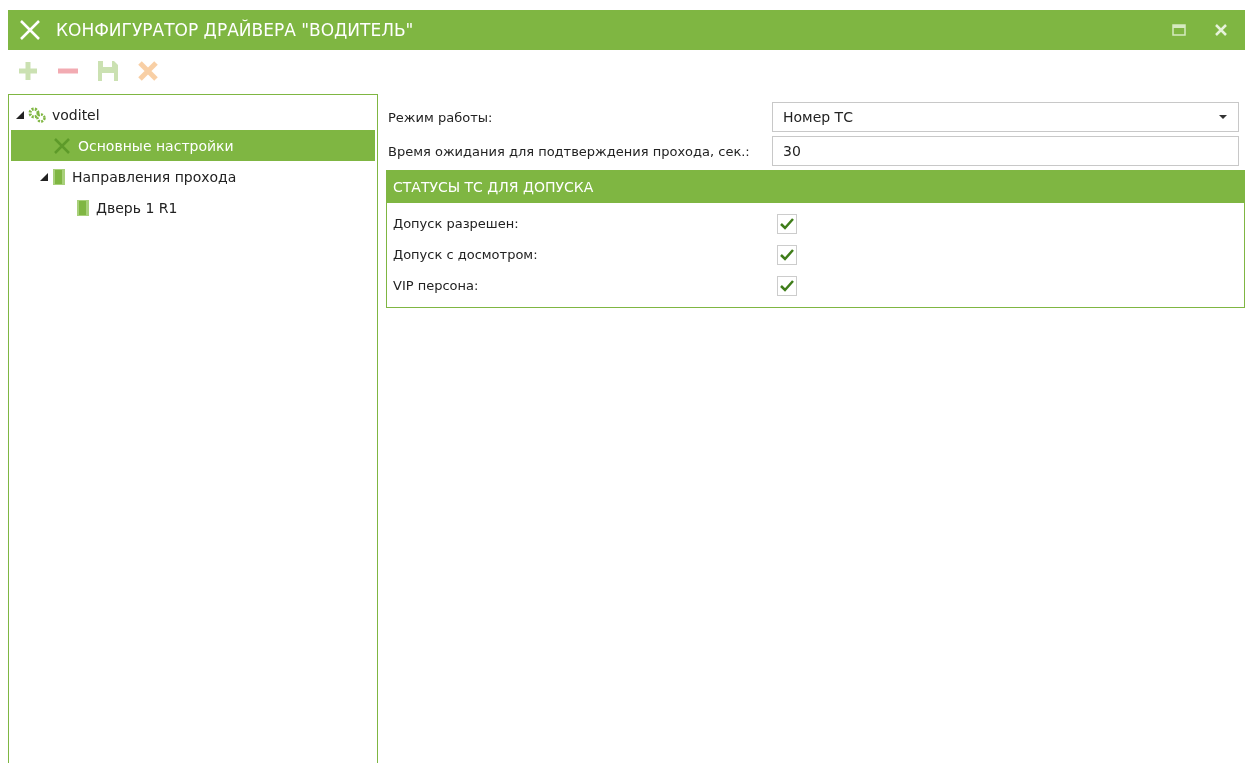 Image resolution: width=1245 pixels, height=763 pixels. What do you see at coordinates (108, 71) in the screenshot?
I see `save-icon` at bounding box center [108, 71].